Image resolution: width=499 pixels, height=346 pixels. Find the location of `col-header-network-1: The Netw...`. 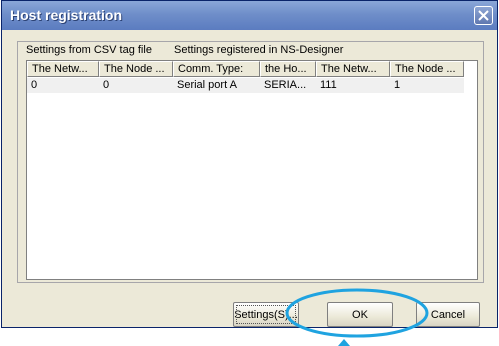

col-header-network-1: The Netw... is located at coordinates (63, 69).